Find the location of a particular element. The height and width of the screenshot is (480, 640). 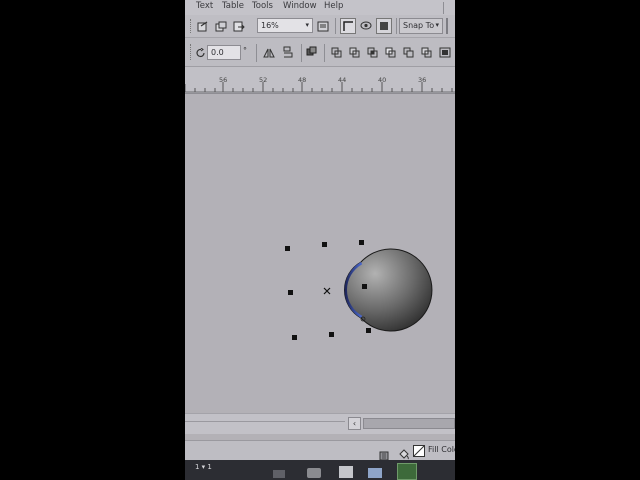

property-bar: 0.0 ° is located at coordinates (320, 52).